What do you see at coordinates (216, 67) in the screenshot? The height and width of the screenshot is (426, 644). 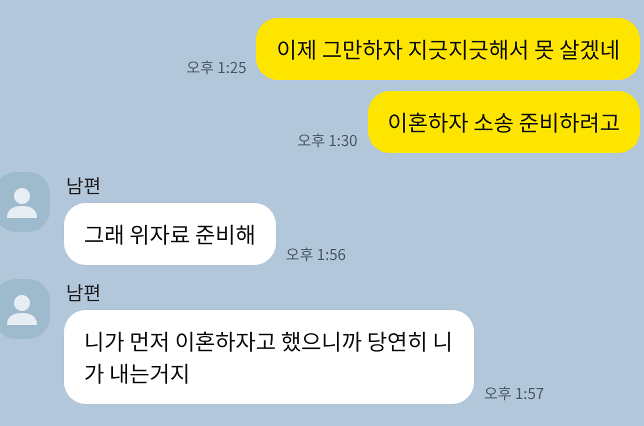 I see `message-time: 오후 1:25` at bounding box center [216, 67].